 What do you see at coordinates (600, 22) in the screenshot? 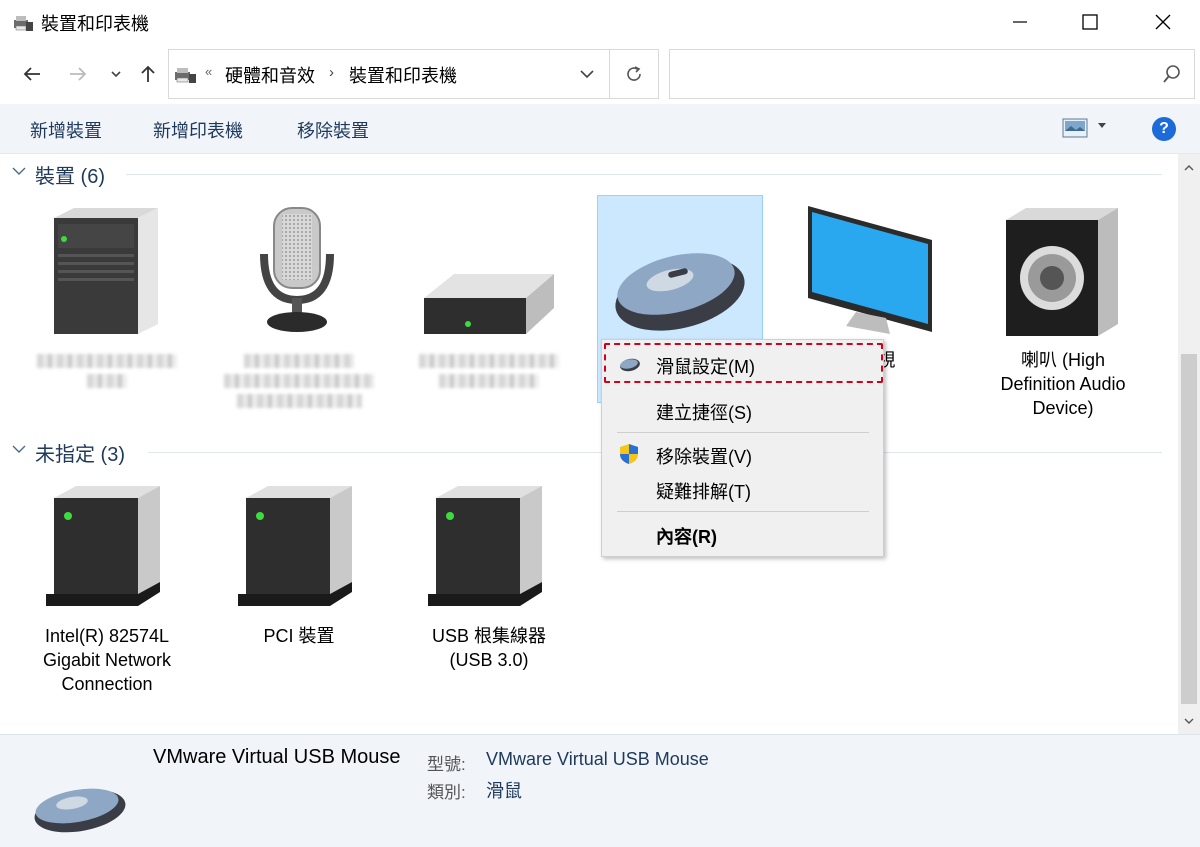
I see `title-bar: 裝置和印表機` at bounding box center [600, 22].